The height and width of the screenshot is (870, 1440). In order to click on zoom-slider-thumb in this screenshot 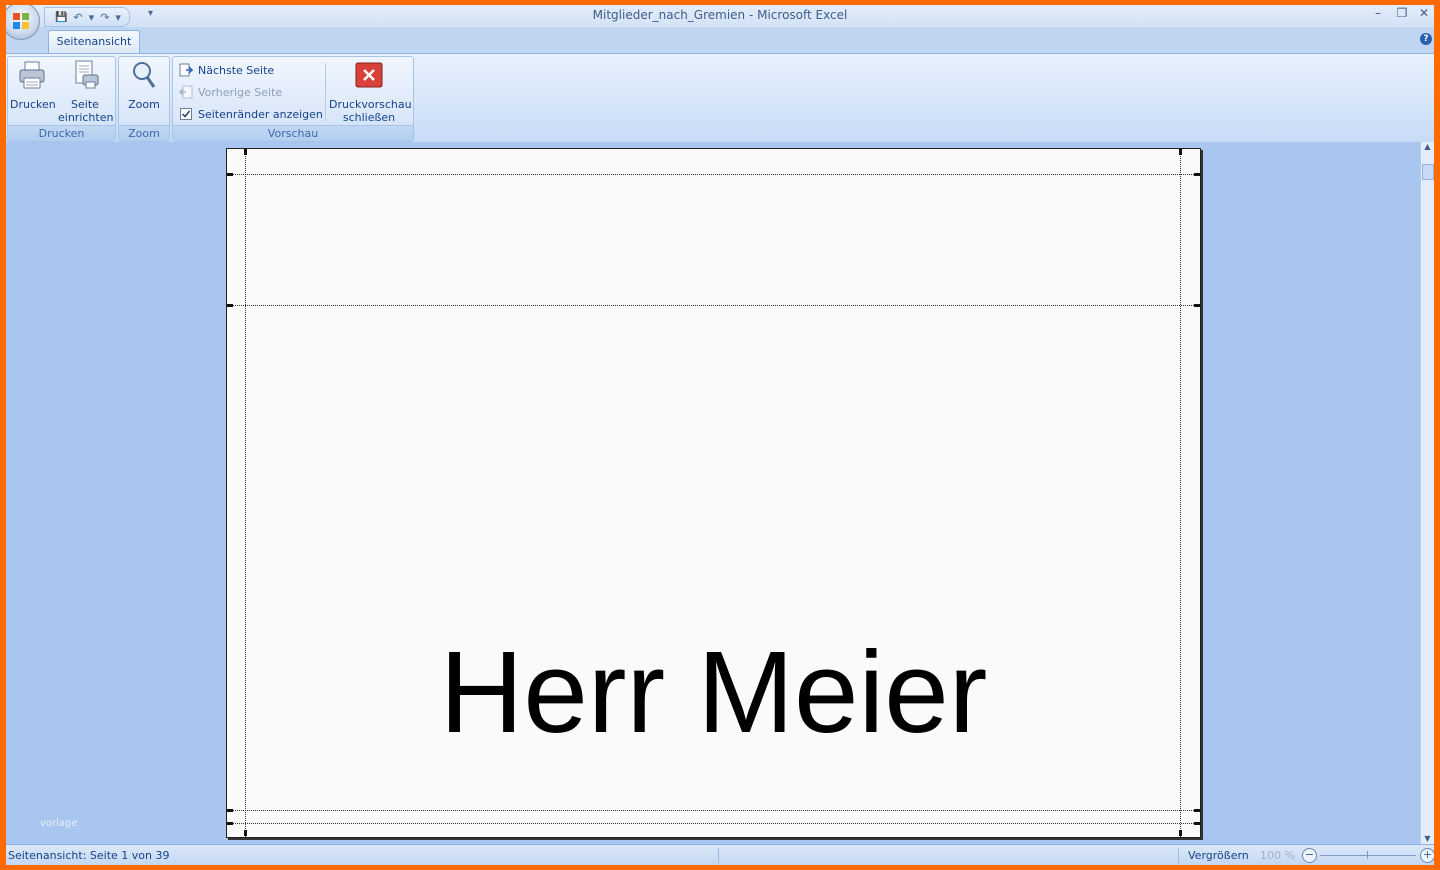, I will do `click(1367, 855)`.